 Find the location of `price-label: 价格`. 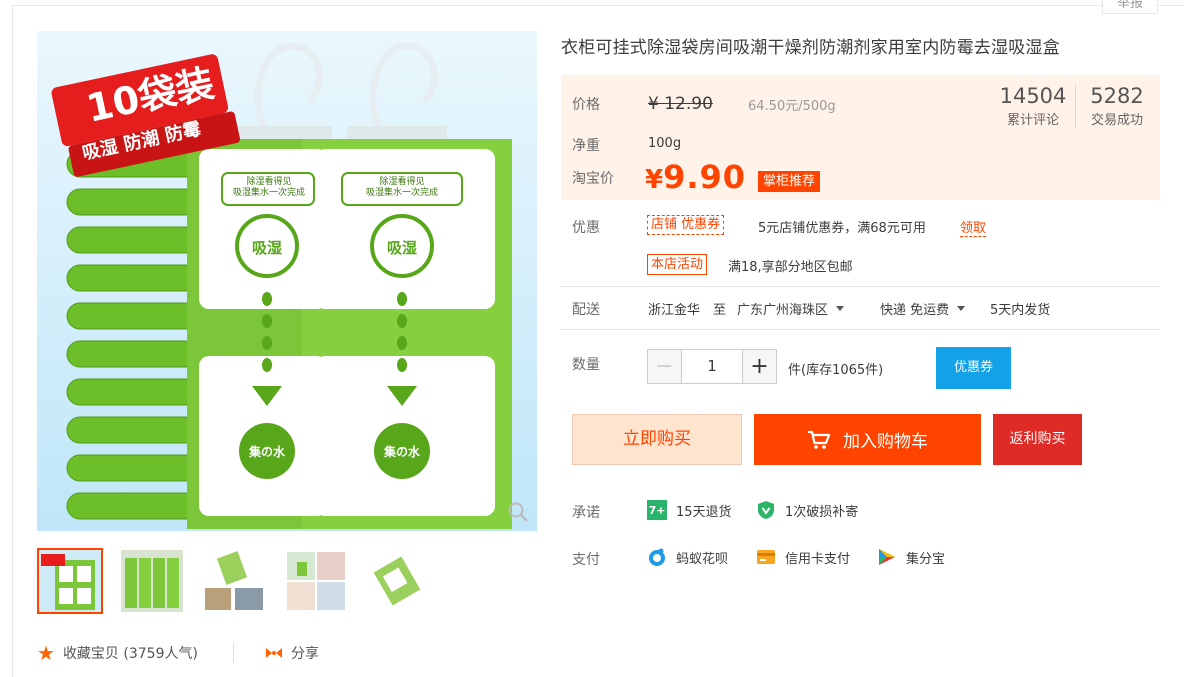

price-label: 价格 is located at coordinates (586, 105).